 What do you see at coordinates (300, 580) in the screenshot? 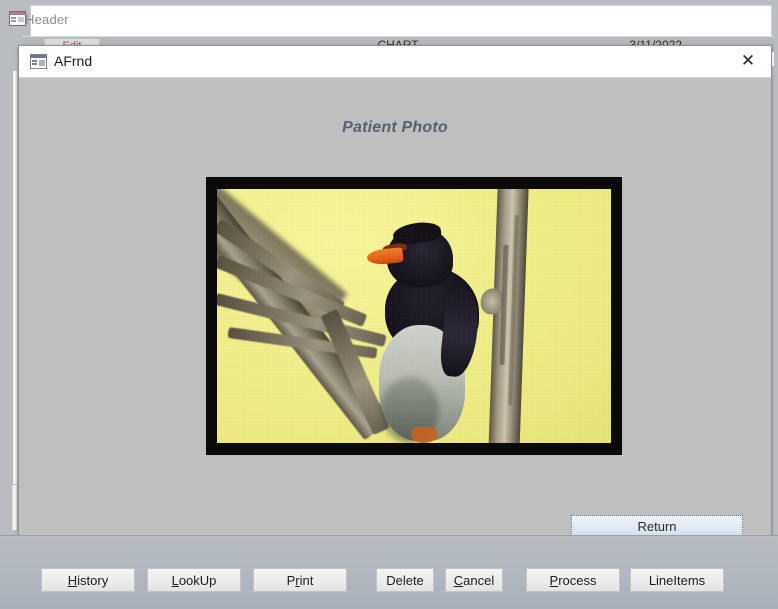
I see `print-button: Pr int` at bounding box center [300, 580].